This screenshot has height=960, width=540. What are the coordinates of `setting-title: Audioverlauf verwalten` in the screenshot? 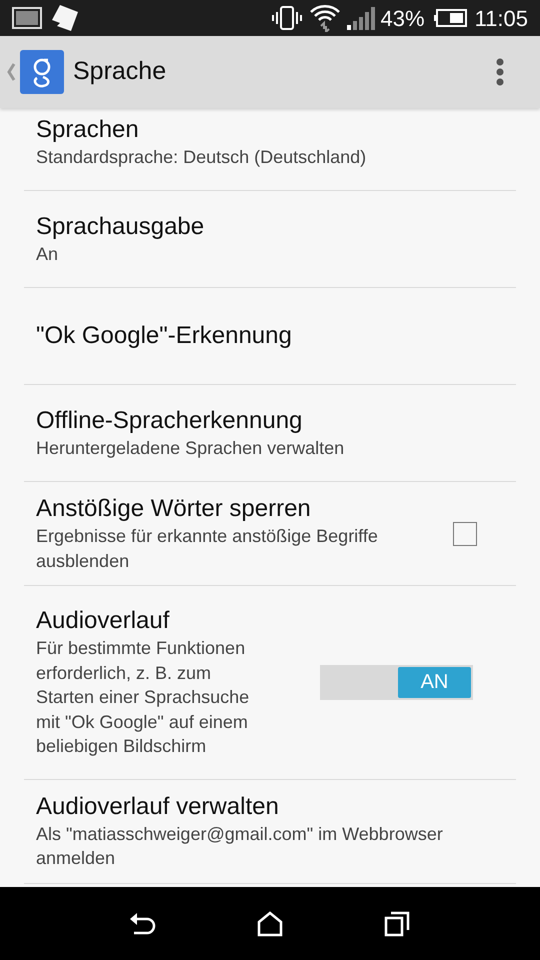 It's located at (158, 807).